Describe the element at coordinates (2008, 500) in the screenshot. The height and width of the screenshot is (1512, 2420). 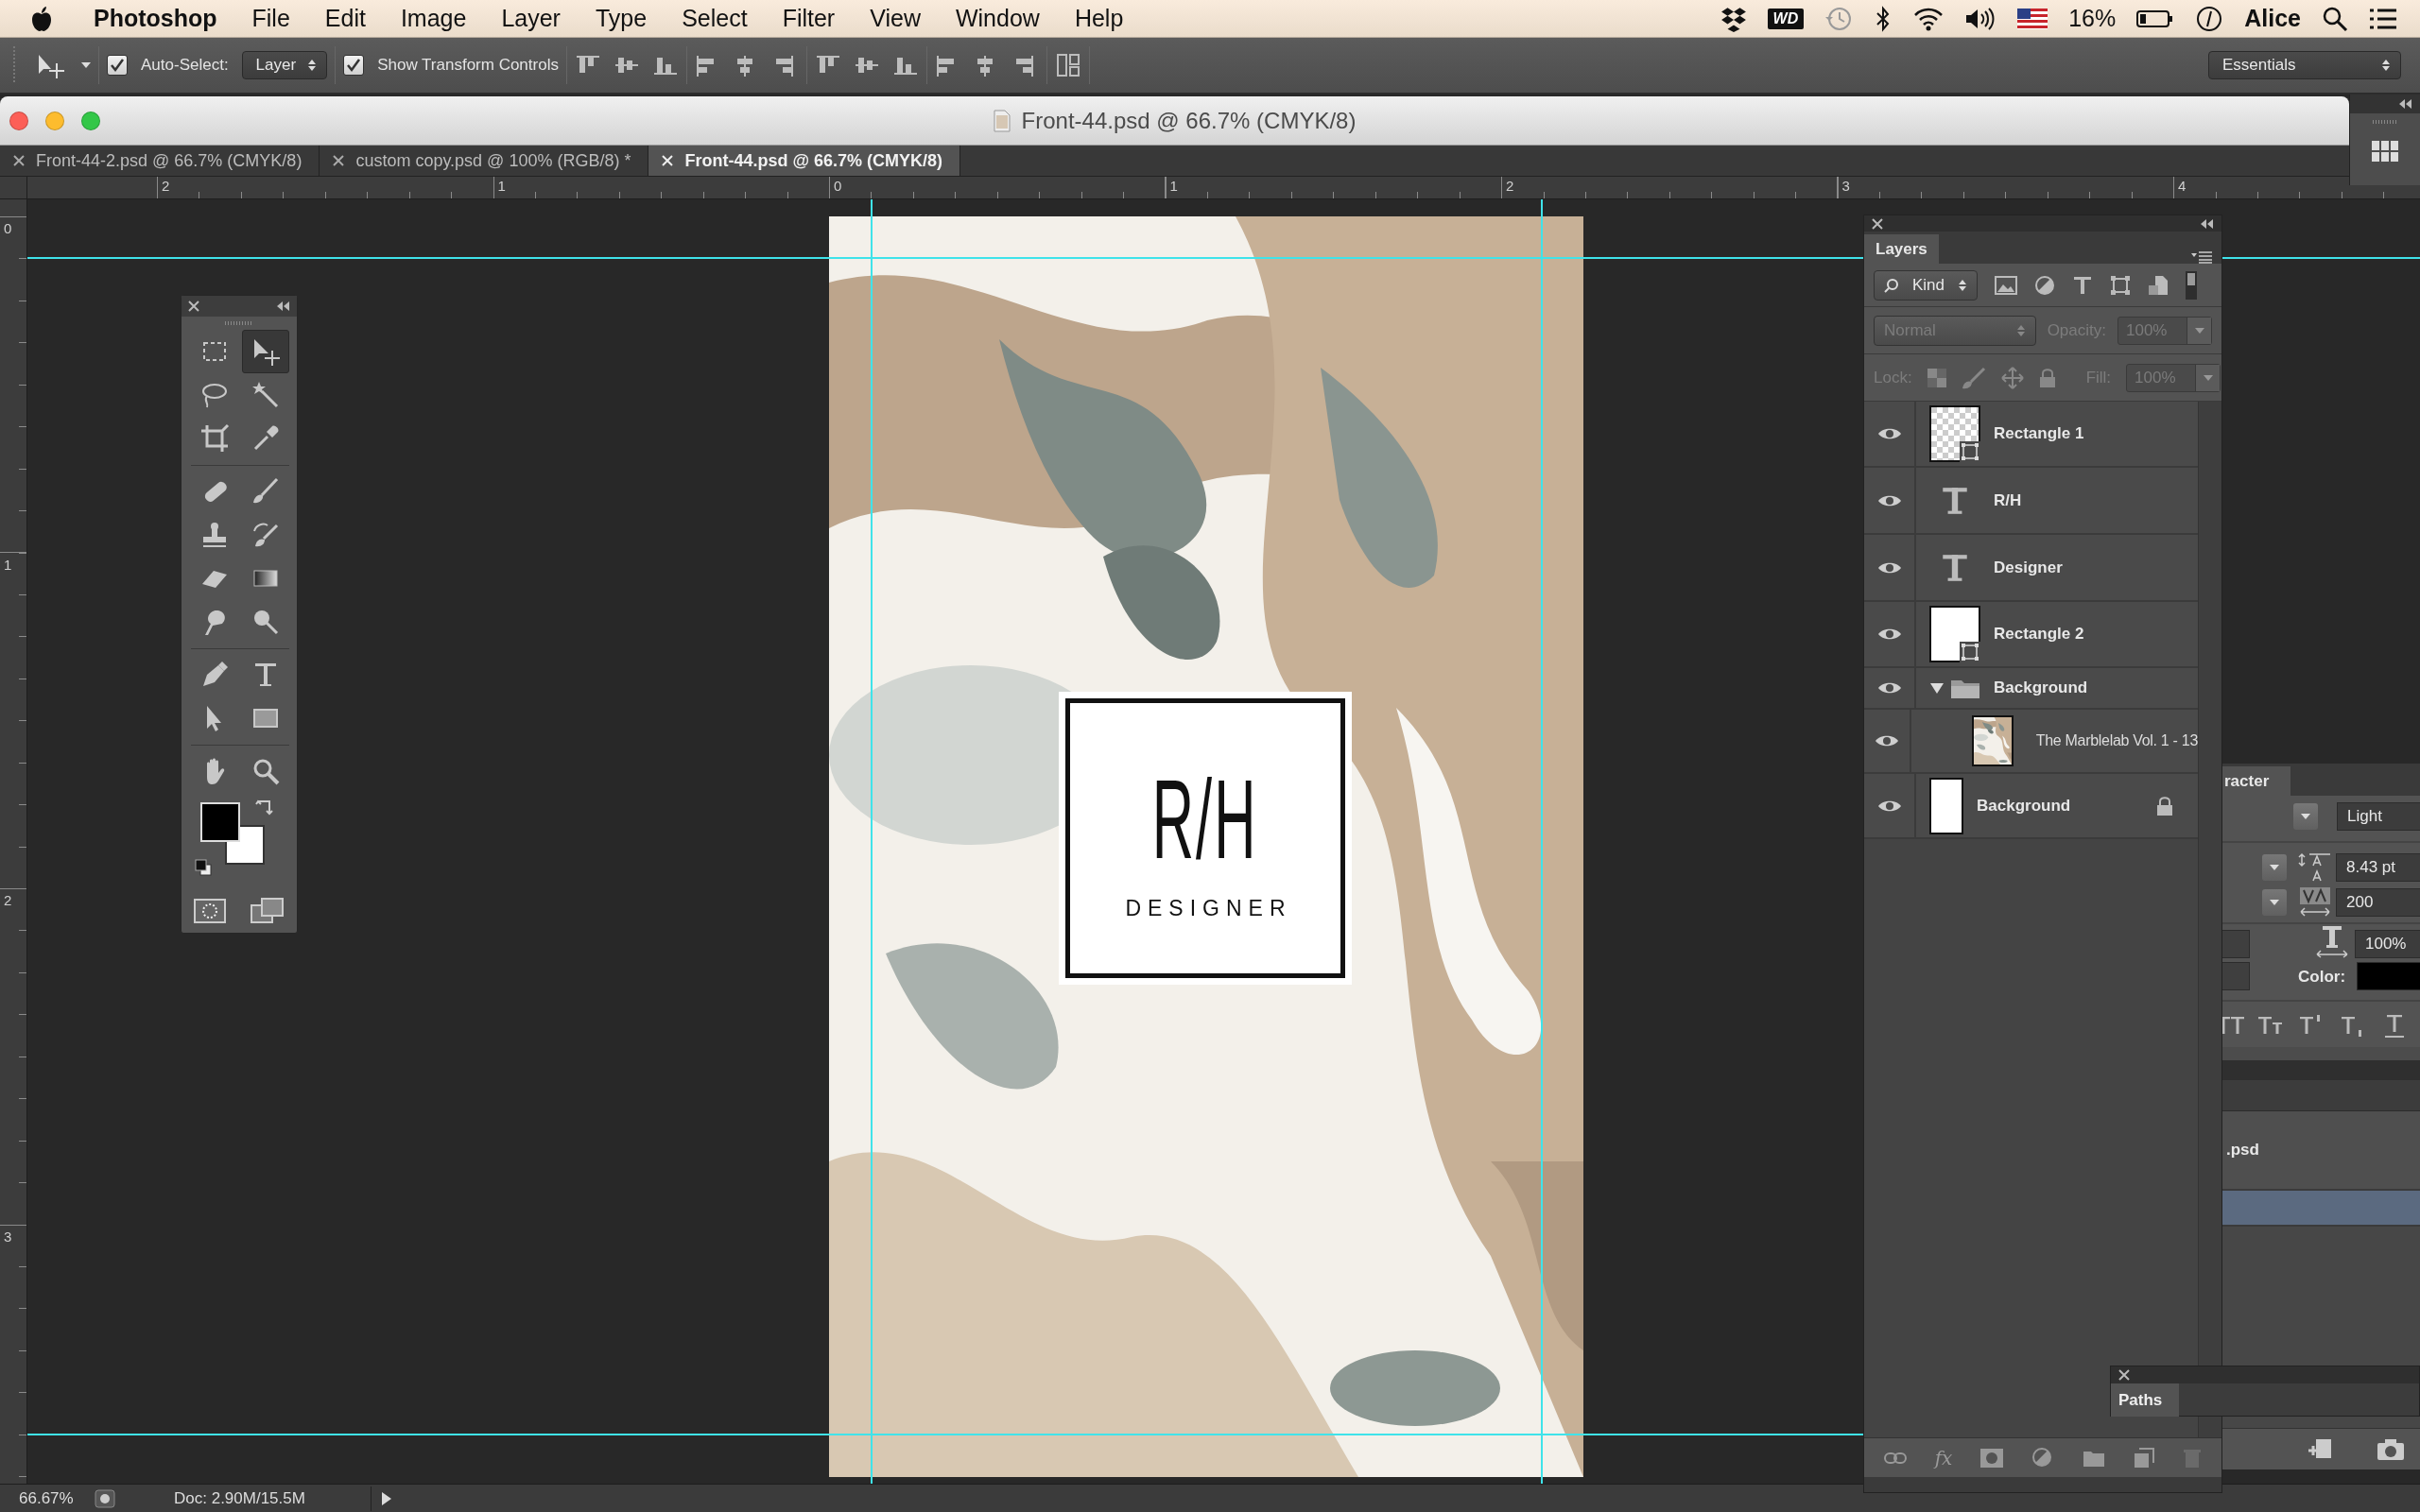
I see `layer-name: R/H` at that location.